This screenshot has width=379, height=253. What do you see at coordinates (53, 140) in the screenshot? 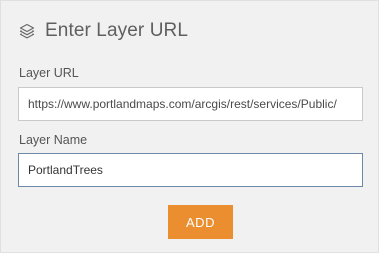
I see `layer-name-label: Layer Name` at bounding box center [53, 140].